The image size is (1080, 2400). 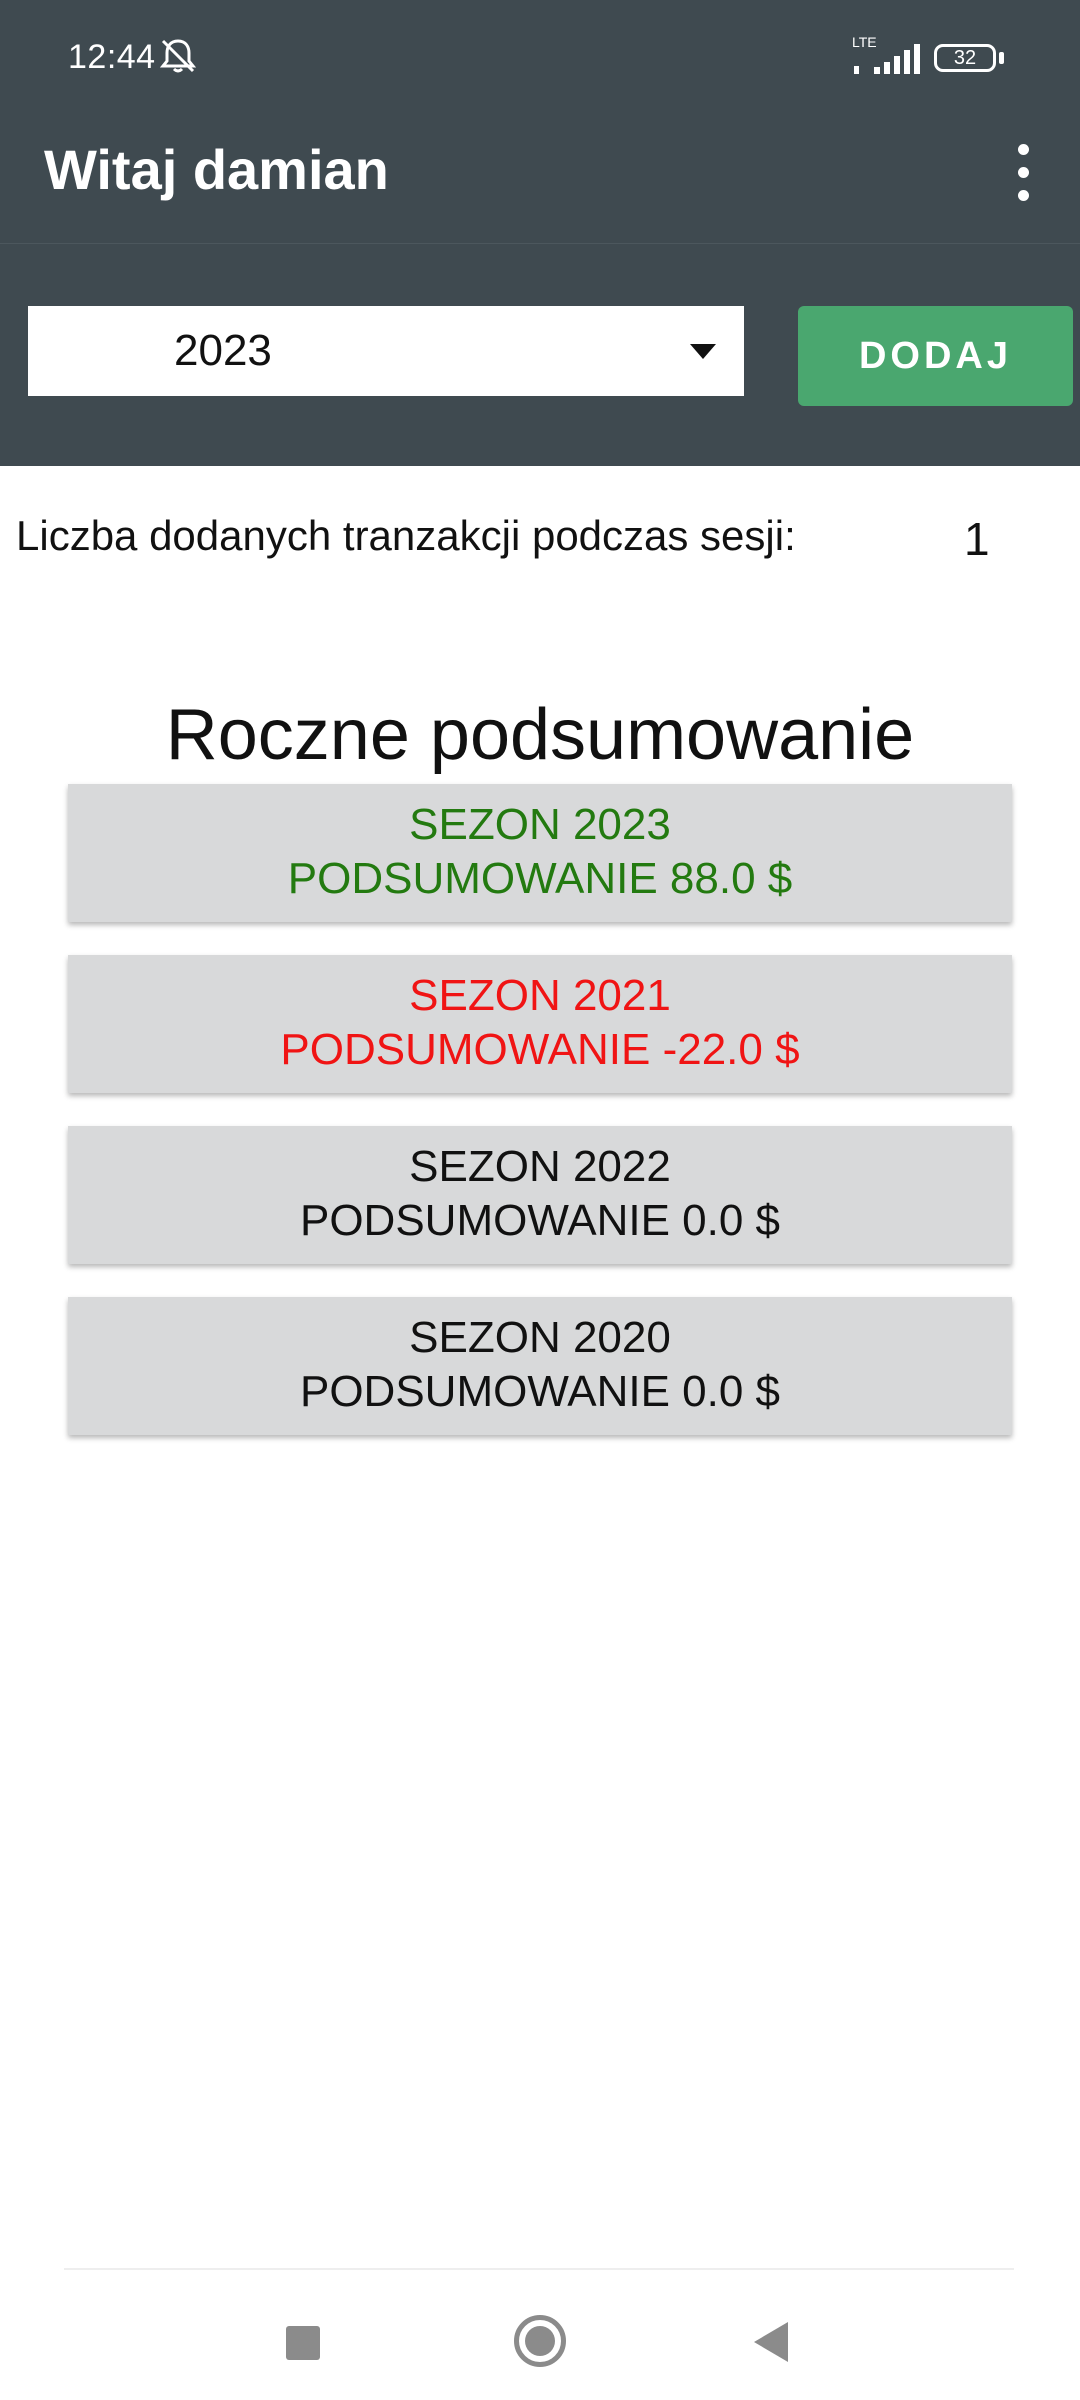 I want to click on season-summary-card: SEZON 2021 PODSUMOWANIE -22.0 $, so click(x=540, y=1024).